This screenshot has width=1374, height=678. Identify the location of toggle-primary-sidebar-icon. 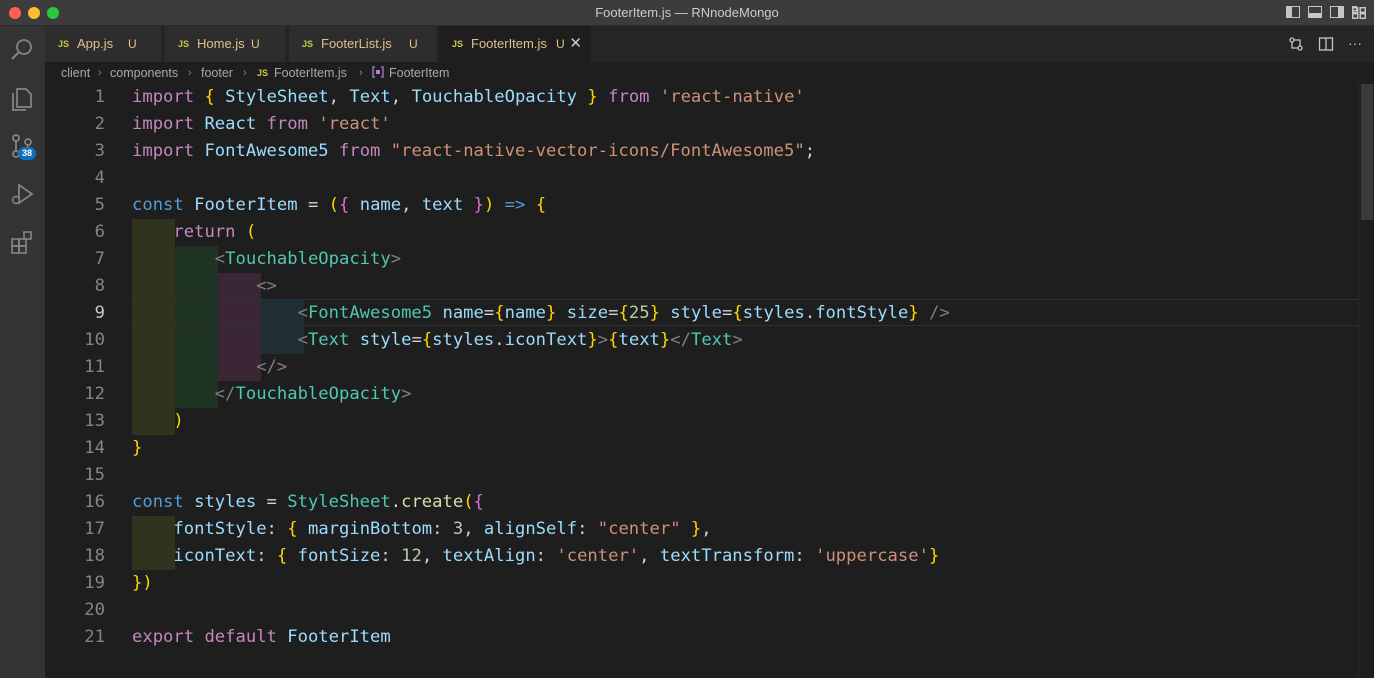
(1293, 12).